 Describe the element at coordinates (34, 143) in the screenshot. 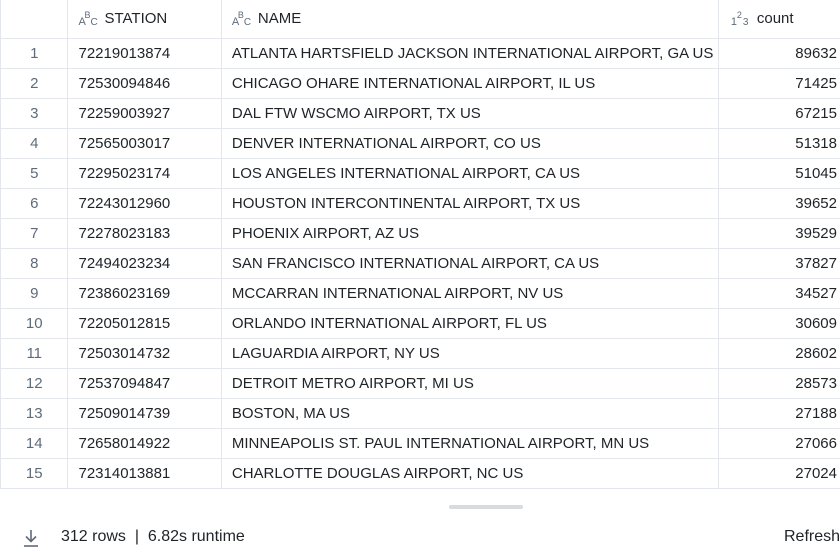

I see `row-index: 4` at that location.